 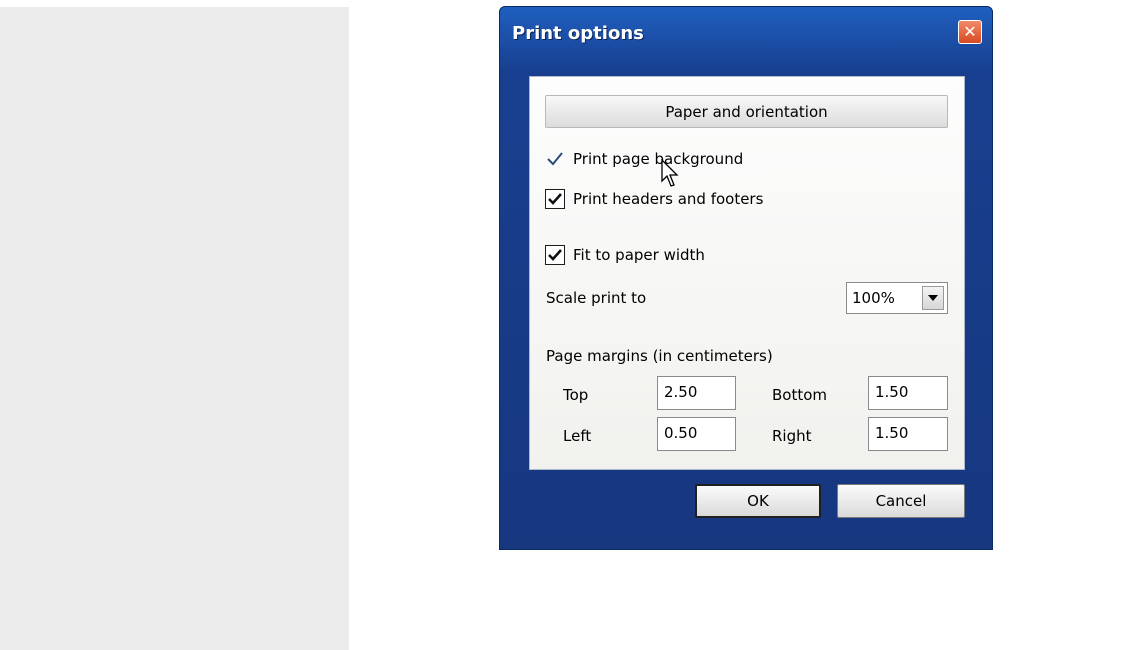 What do you see at coordinates (596, 298) in the screenshot?
I see `scale-label: Scale print to` at bounding box center [596, 298].